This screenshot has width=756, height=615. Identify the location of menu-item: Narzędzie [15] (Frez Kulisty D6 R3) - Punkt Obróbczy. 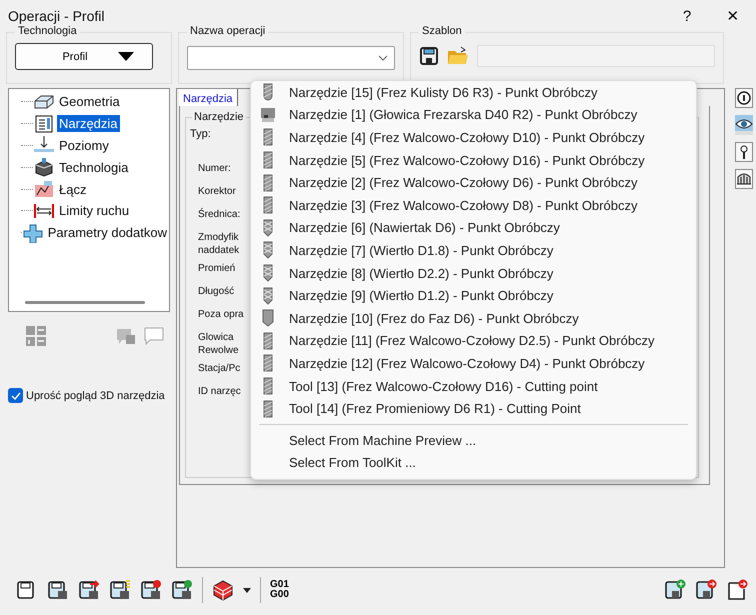
(473, 92).